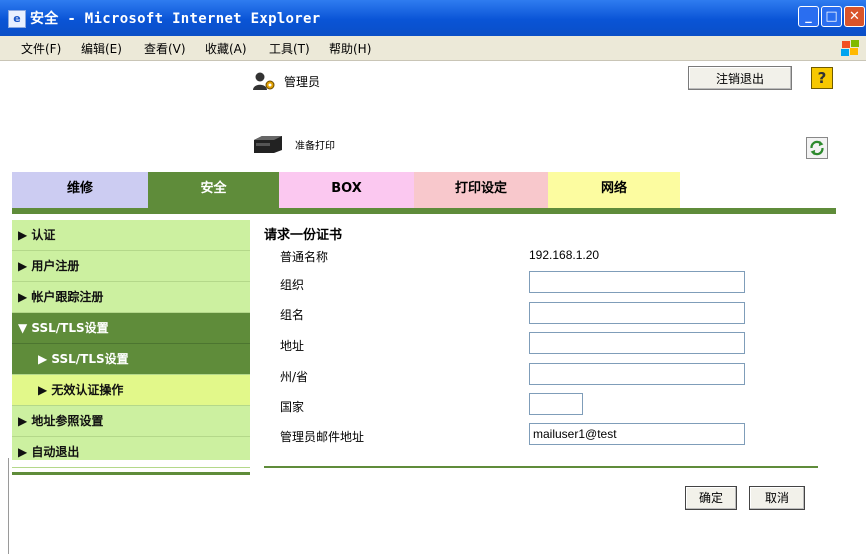 This screenshot has height=554, width=866. I want to click on close-button: ✕, so click(854, 16).